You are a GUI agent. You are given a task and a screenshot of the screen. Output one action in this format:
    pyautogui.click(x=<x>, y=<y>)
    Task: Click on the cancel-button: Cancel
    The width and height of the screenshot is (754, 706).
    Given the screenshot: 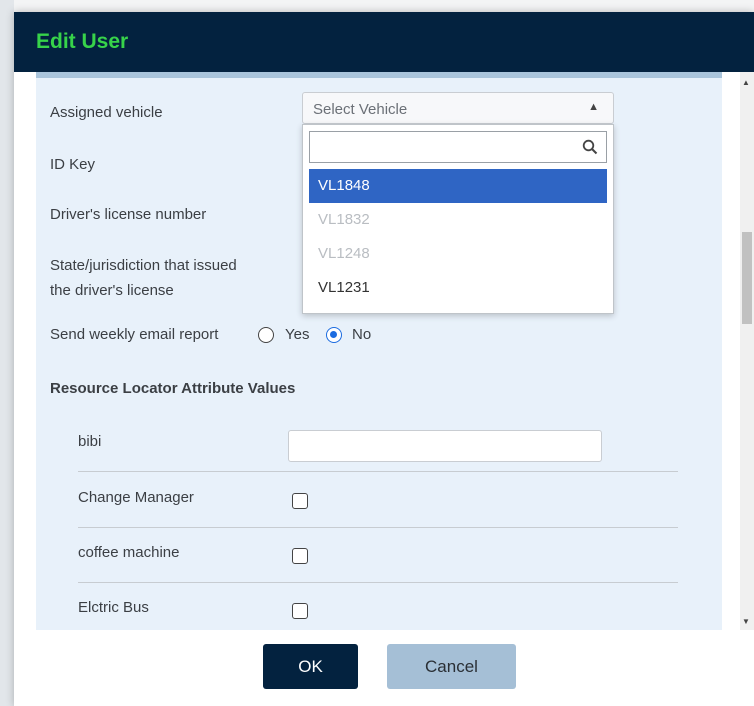 What is the action you would take?
    pyautogui.click(x=451, y=666)
    